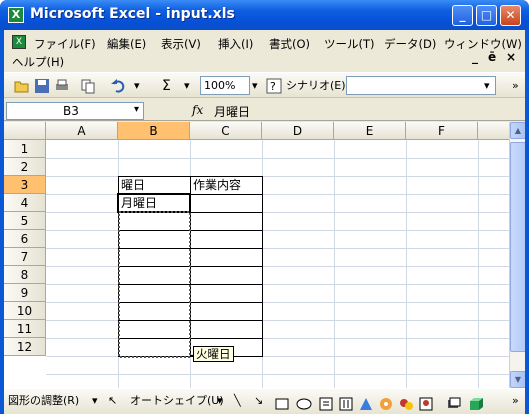 The image size is (529, 414). Describe the element at coordinates (511, 57) in the screenshot. I see `doc-close-button: ×` at that location.